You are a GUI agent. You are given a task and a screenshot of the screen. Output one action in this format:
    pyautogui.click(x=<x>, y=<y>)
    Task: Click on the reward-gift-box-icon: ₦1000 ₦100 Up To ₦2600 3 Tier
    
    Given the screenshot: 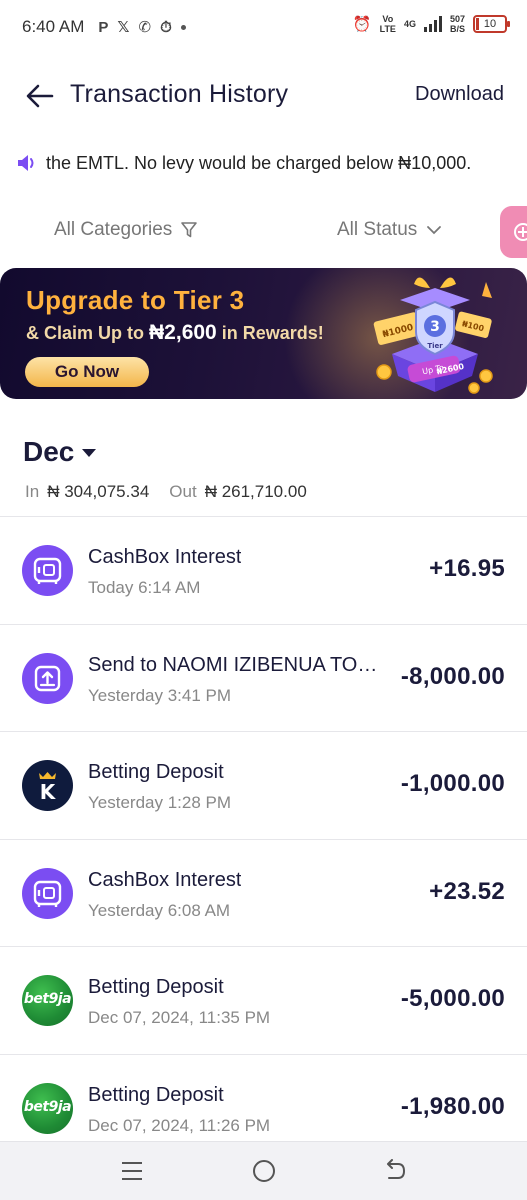 What is the action you would take?
    pyautogui.click(x=433, y=335)
    